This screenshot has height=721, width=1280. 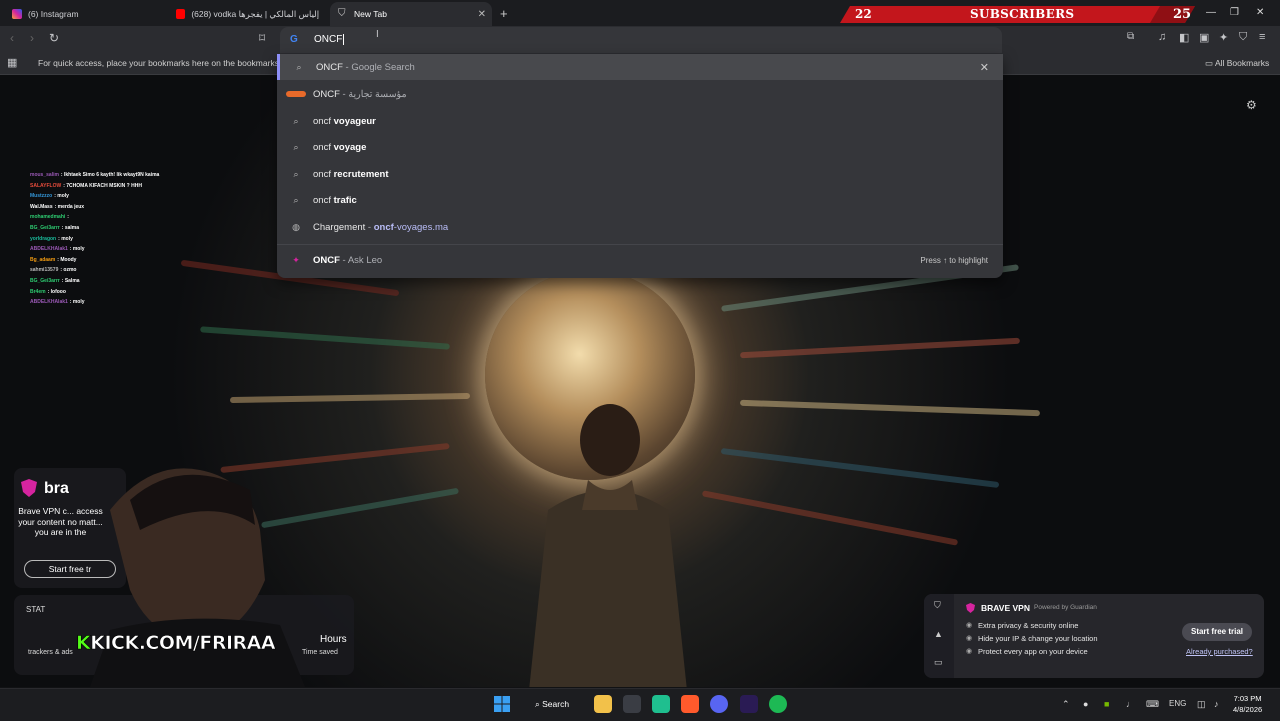 I want to click on all-bookmarks-label: All Bookmarks, so click(x=1242, y=63).